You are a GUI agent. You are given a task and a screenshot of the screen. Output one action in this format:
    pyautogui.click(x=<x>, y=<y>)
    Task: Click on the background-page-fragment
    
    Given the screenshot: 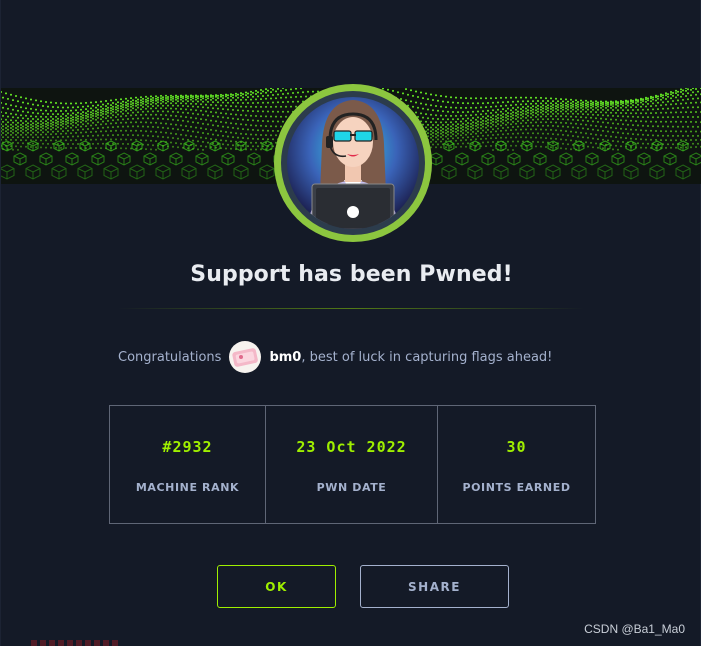 What is the action you would take?
    pyautogui.click(x=76, y=643)
    